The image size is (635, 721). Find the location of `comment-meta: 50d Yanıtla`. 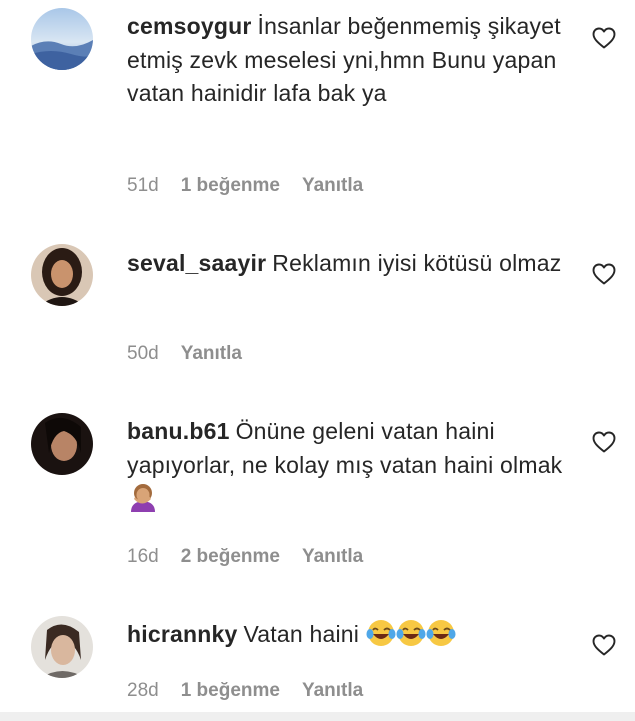

comment-meta: 50d Yanıtla is located at coordinates (195, 354).